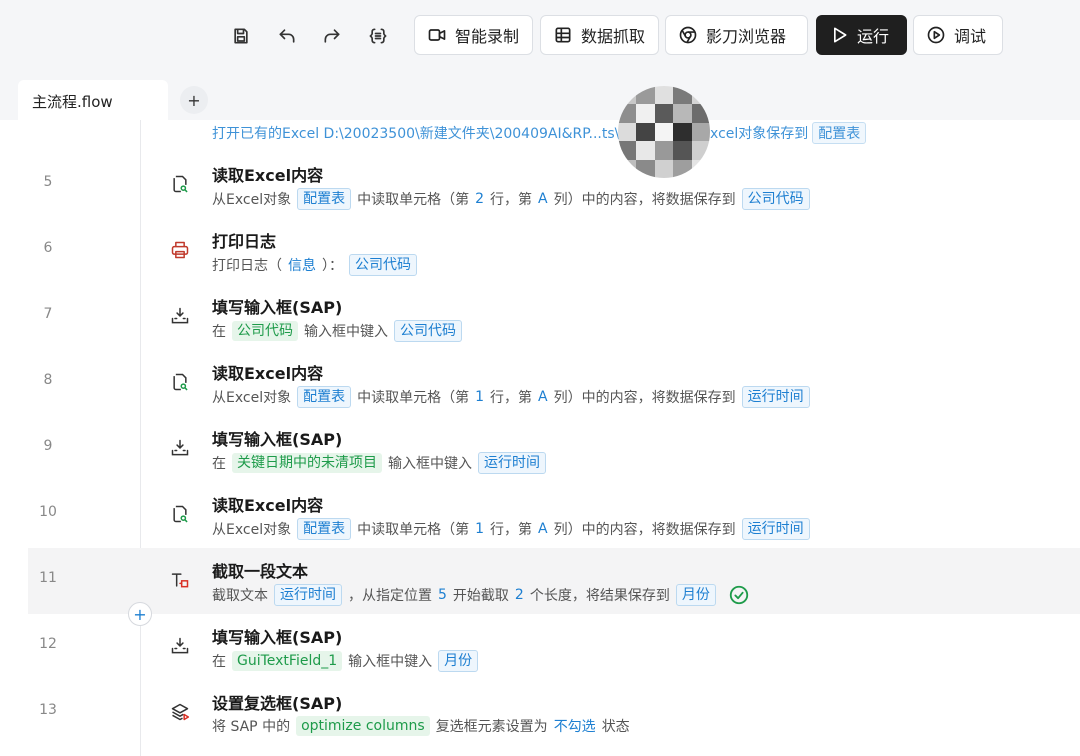 The height and width of the screenshot is (756, 1080). I want to click on read-excel-icon, so click(180, 184).